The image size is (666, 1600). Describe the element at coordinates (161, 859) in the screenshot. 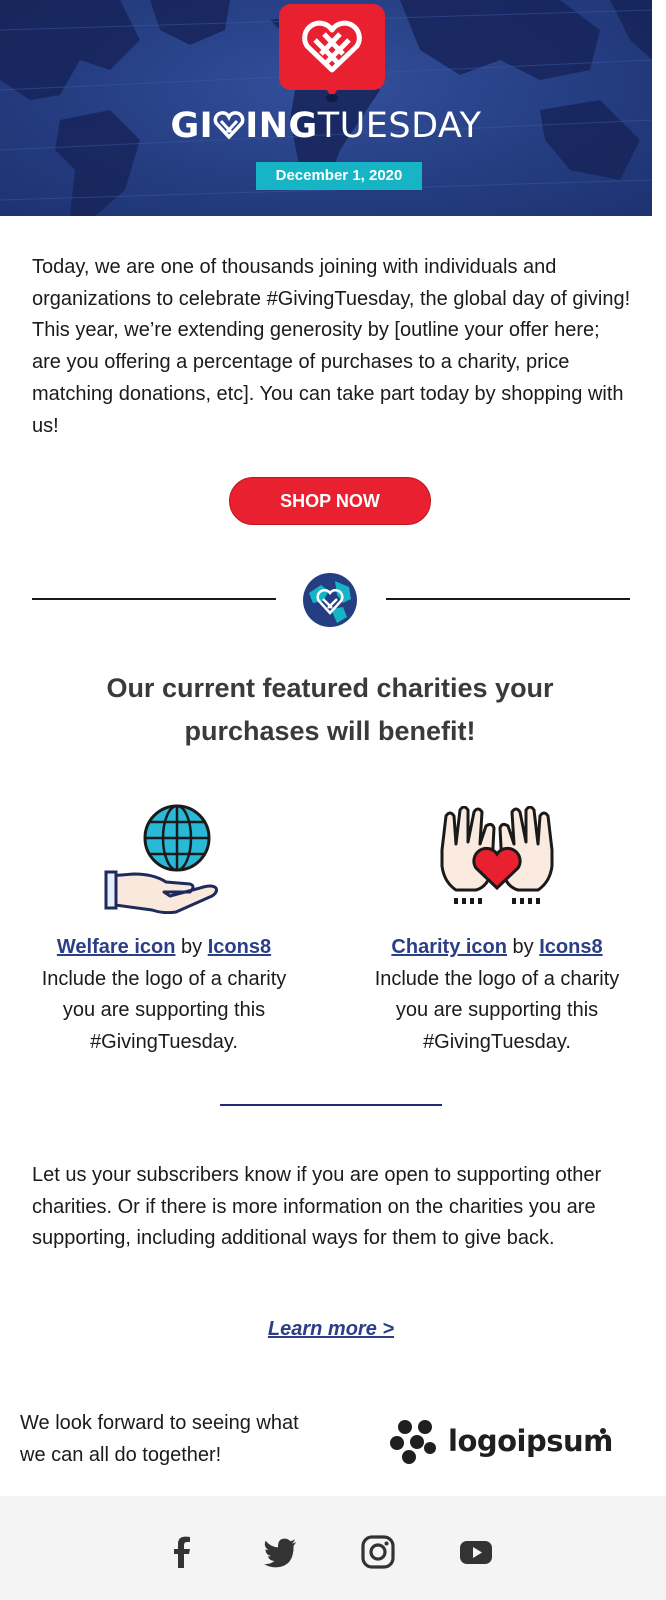

I see `welfare-icon` at that location.